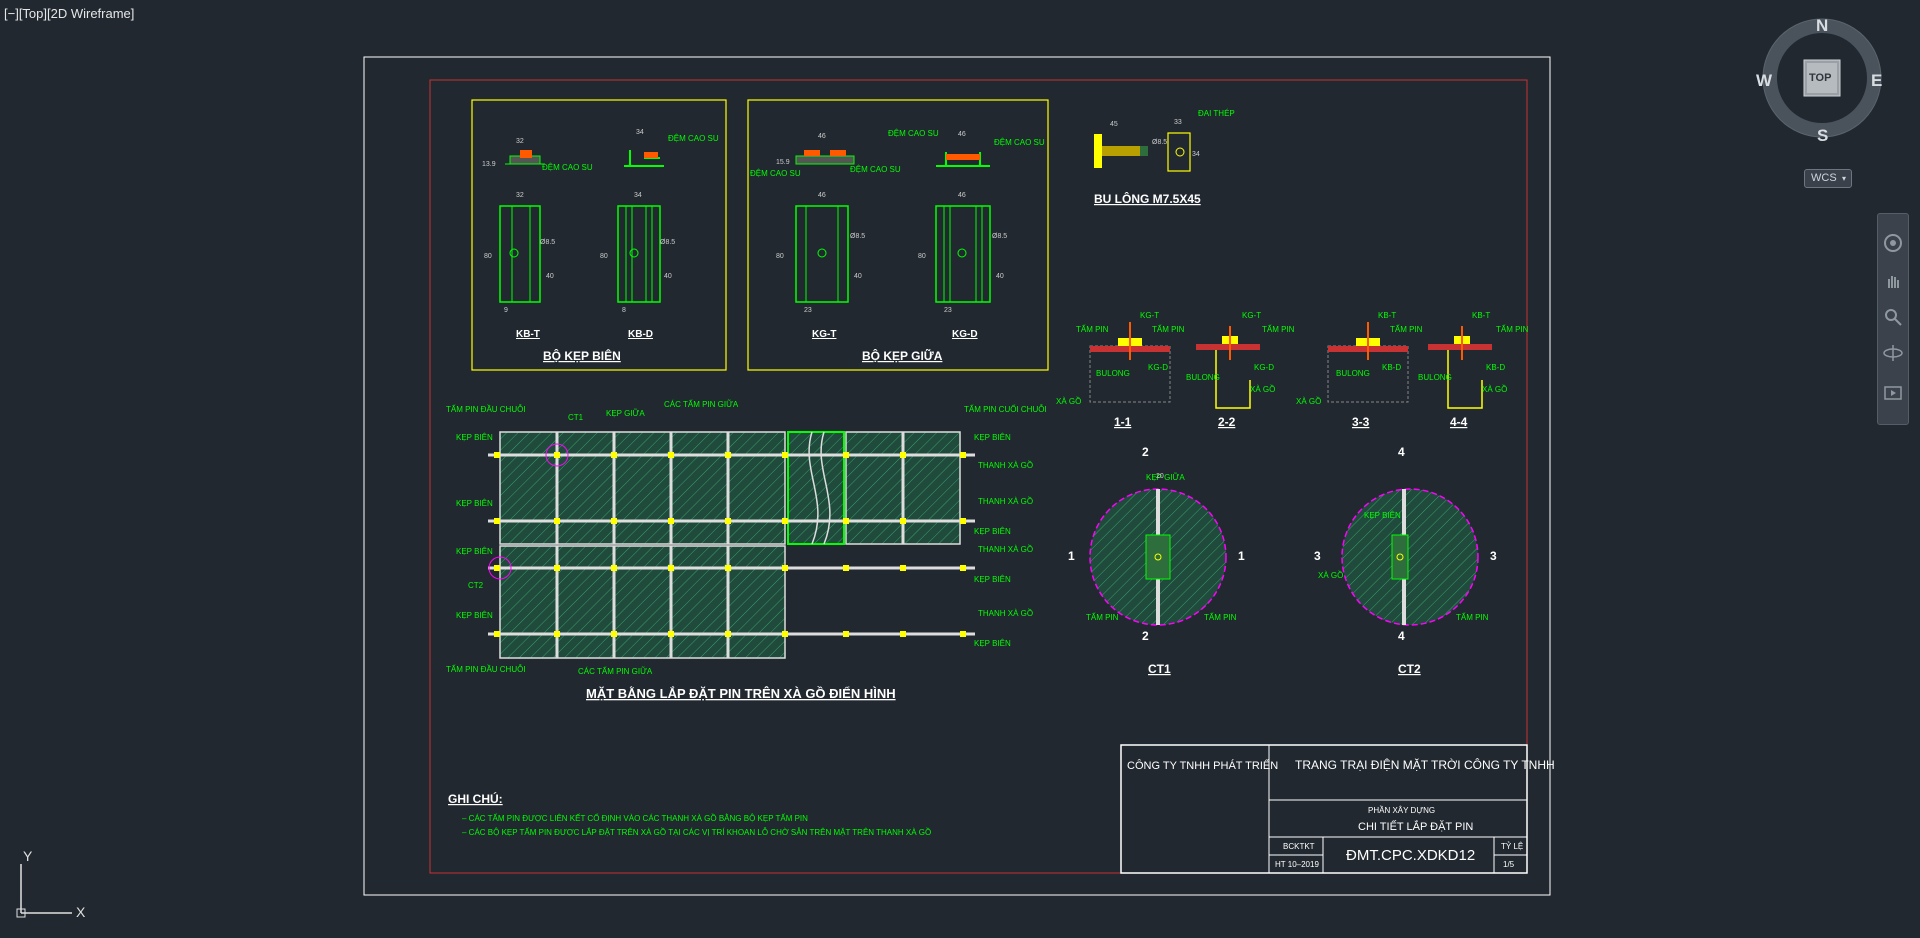 The width and height of the screenshot is (1920, 938). I want to click on compass-west: W, so click(1764, 81).